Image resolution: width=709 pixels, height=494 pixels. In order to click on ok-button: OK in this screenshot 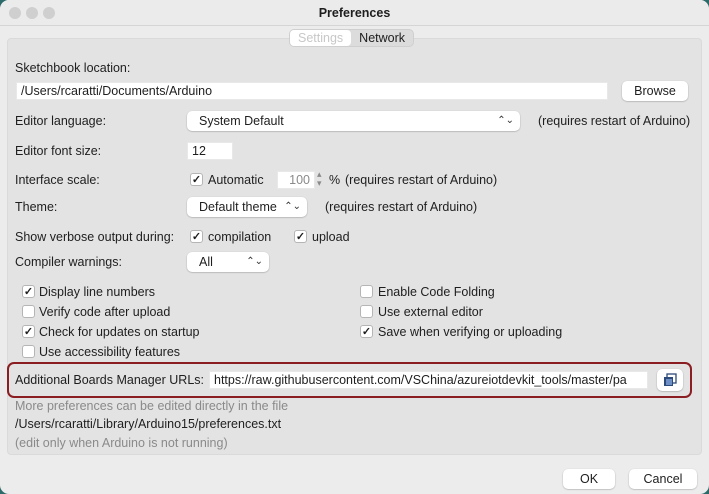, I will do `click(589, 479)`.